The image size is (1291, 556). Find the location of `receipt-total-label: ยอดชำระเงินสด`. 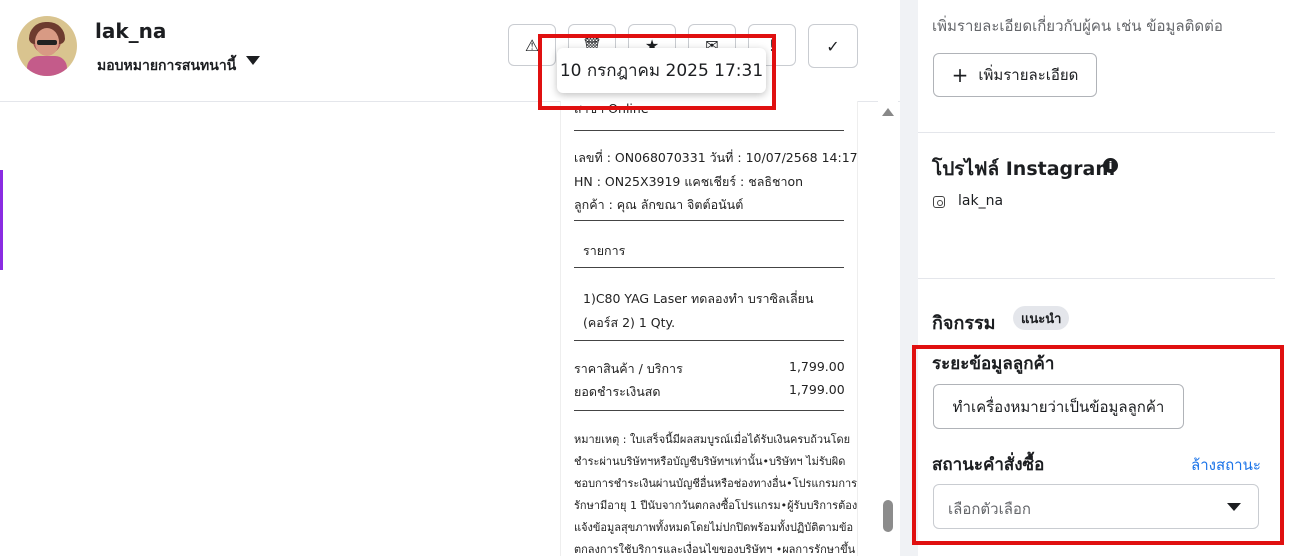

receipt-total-label: ยอดชำระเงินสด is located at coordinates (617, 391).